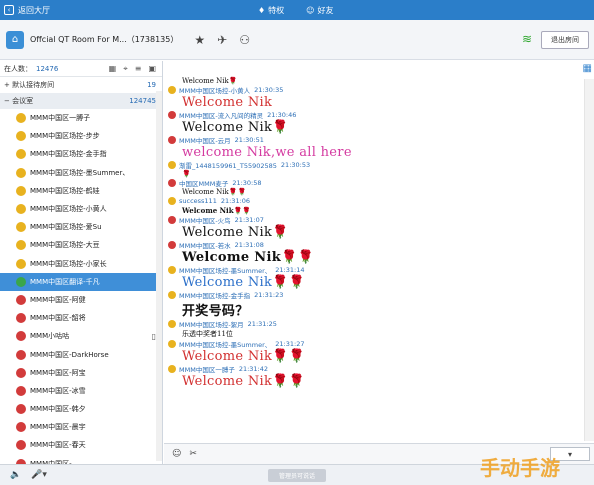 The width and height of the screenshot is (594, 485). I want to click on chat-message: Welcome Nik🌹, so click(373, 81).